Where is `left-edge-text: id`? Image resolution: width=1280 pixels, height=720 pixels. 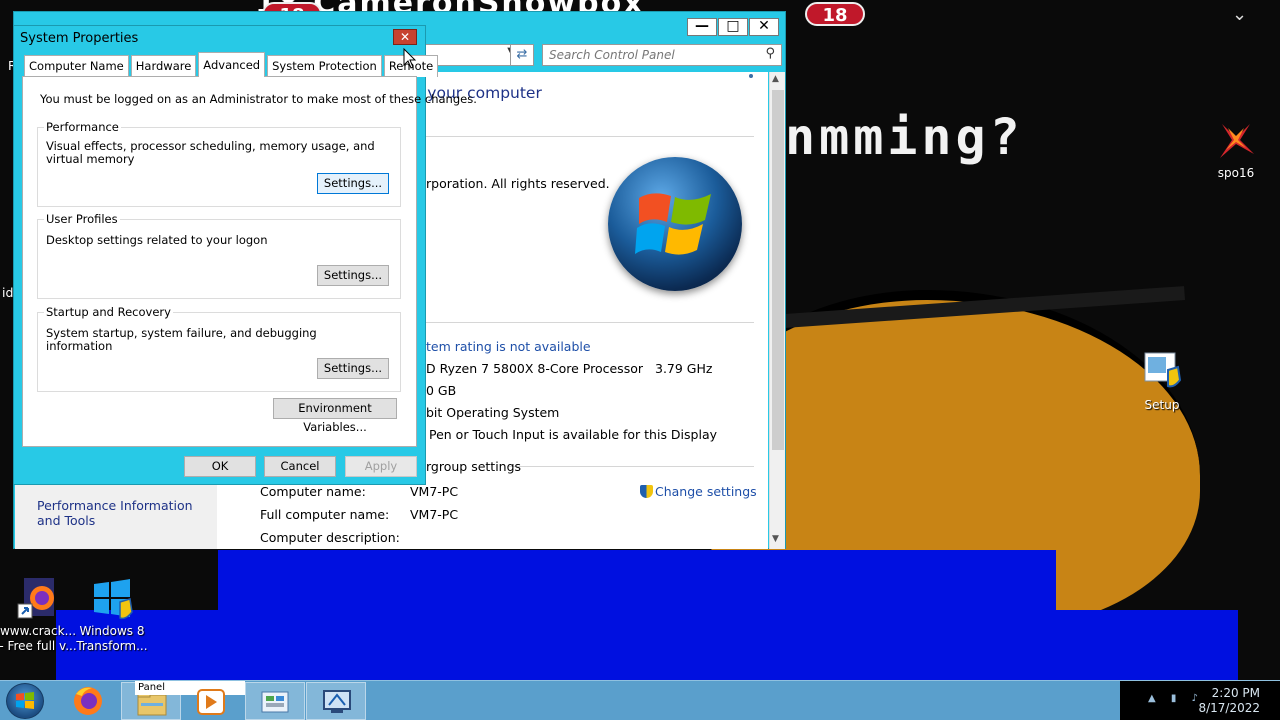
left-edge-text: id is located at coordinates (8, 292).